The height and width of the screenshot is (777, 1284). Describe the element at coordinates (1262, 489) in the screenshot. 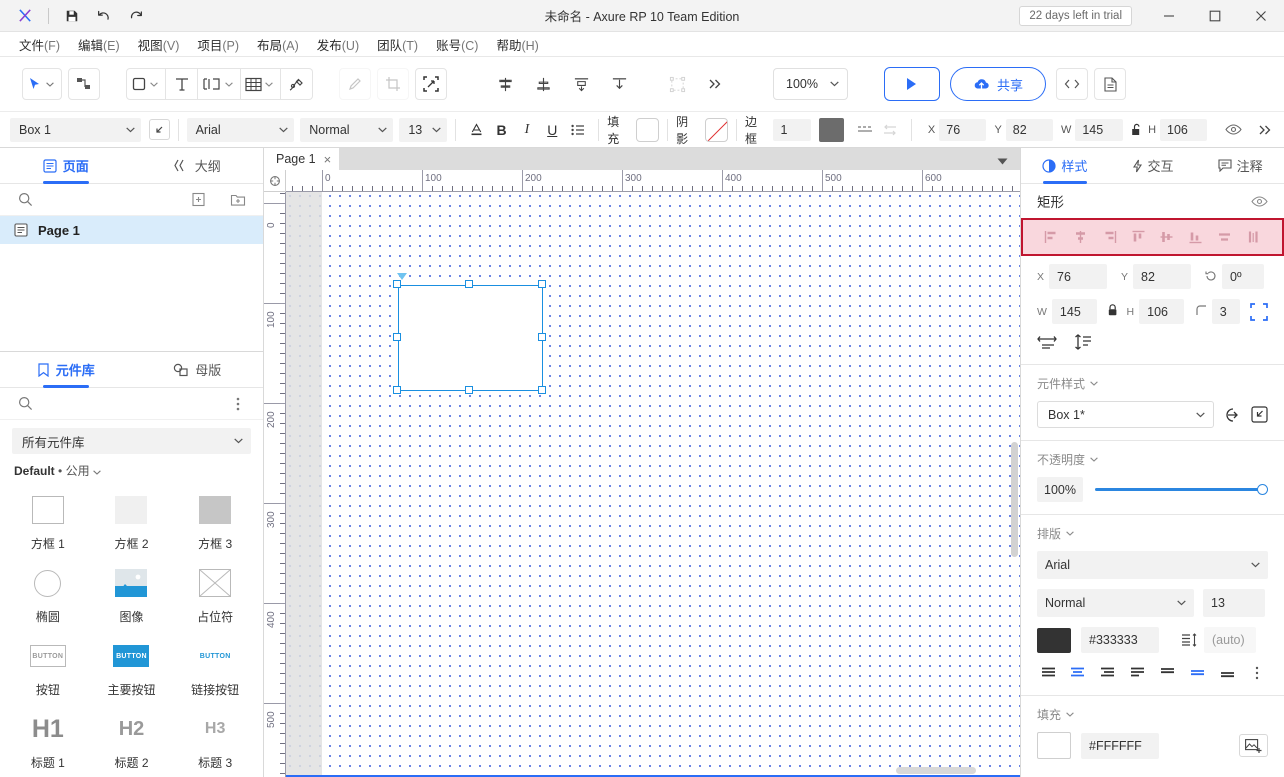

I see `opacity-slider-knob` at that location.